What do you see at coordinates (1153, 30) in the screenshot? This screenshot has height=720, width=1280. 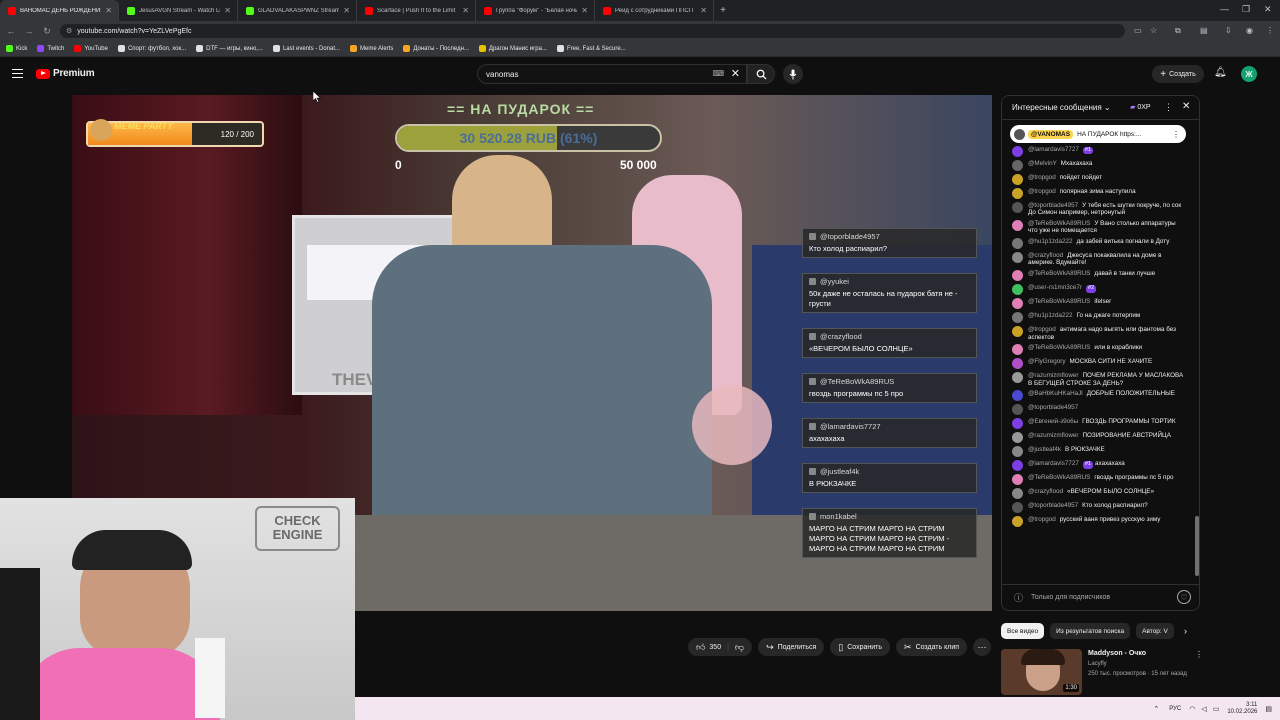 I see `bookmark-star-icon: ☆` at bounding box center [1153, 30].